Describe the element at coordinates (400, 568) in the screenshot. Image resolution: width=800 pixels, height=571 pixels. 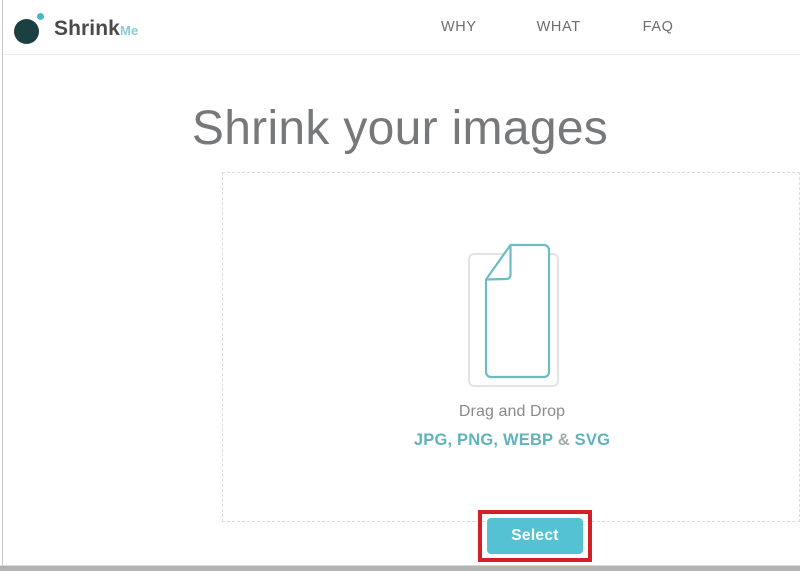
I see `window-bottom-edge` at that location.